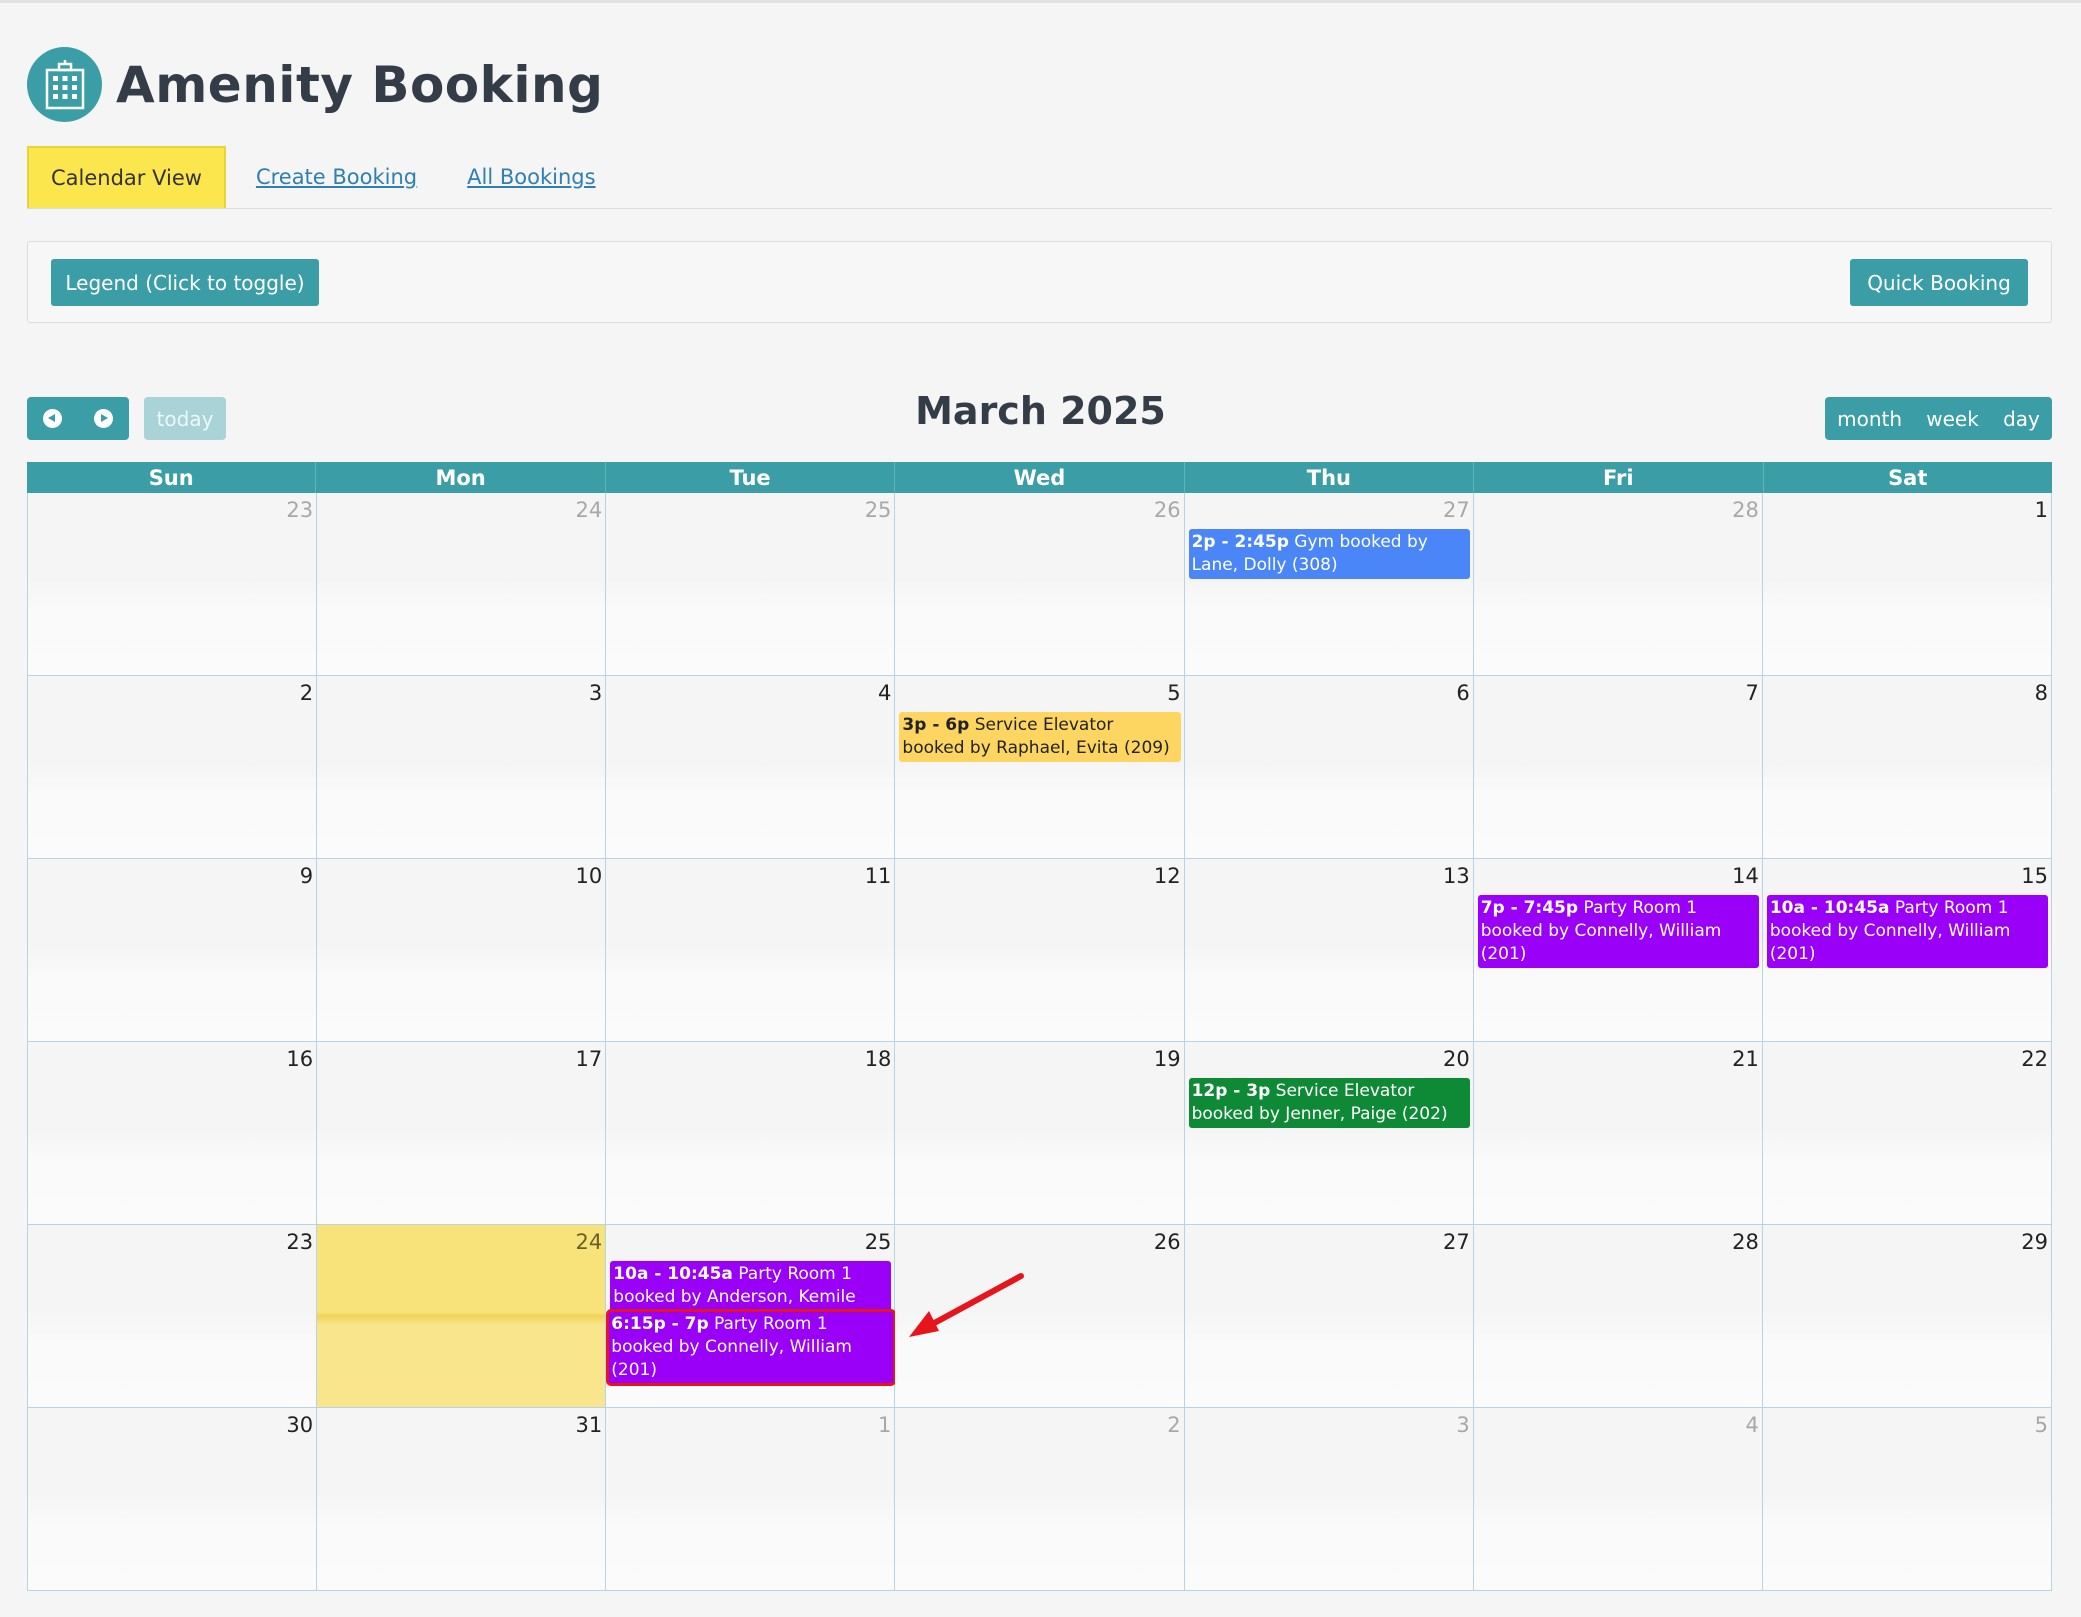  I want to click on day-cell: 26, so click(1040, 584).